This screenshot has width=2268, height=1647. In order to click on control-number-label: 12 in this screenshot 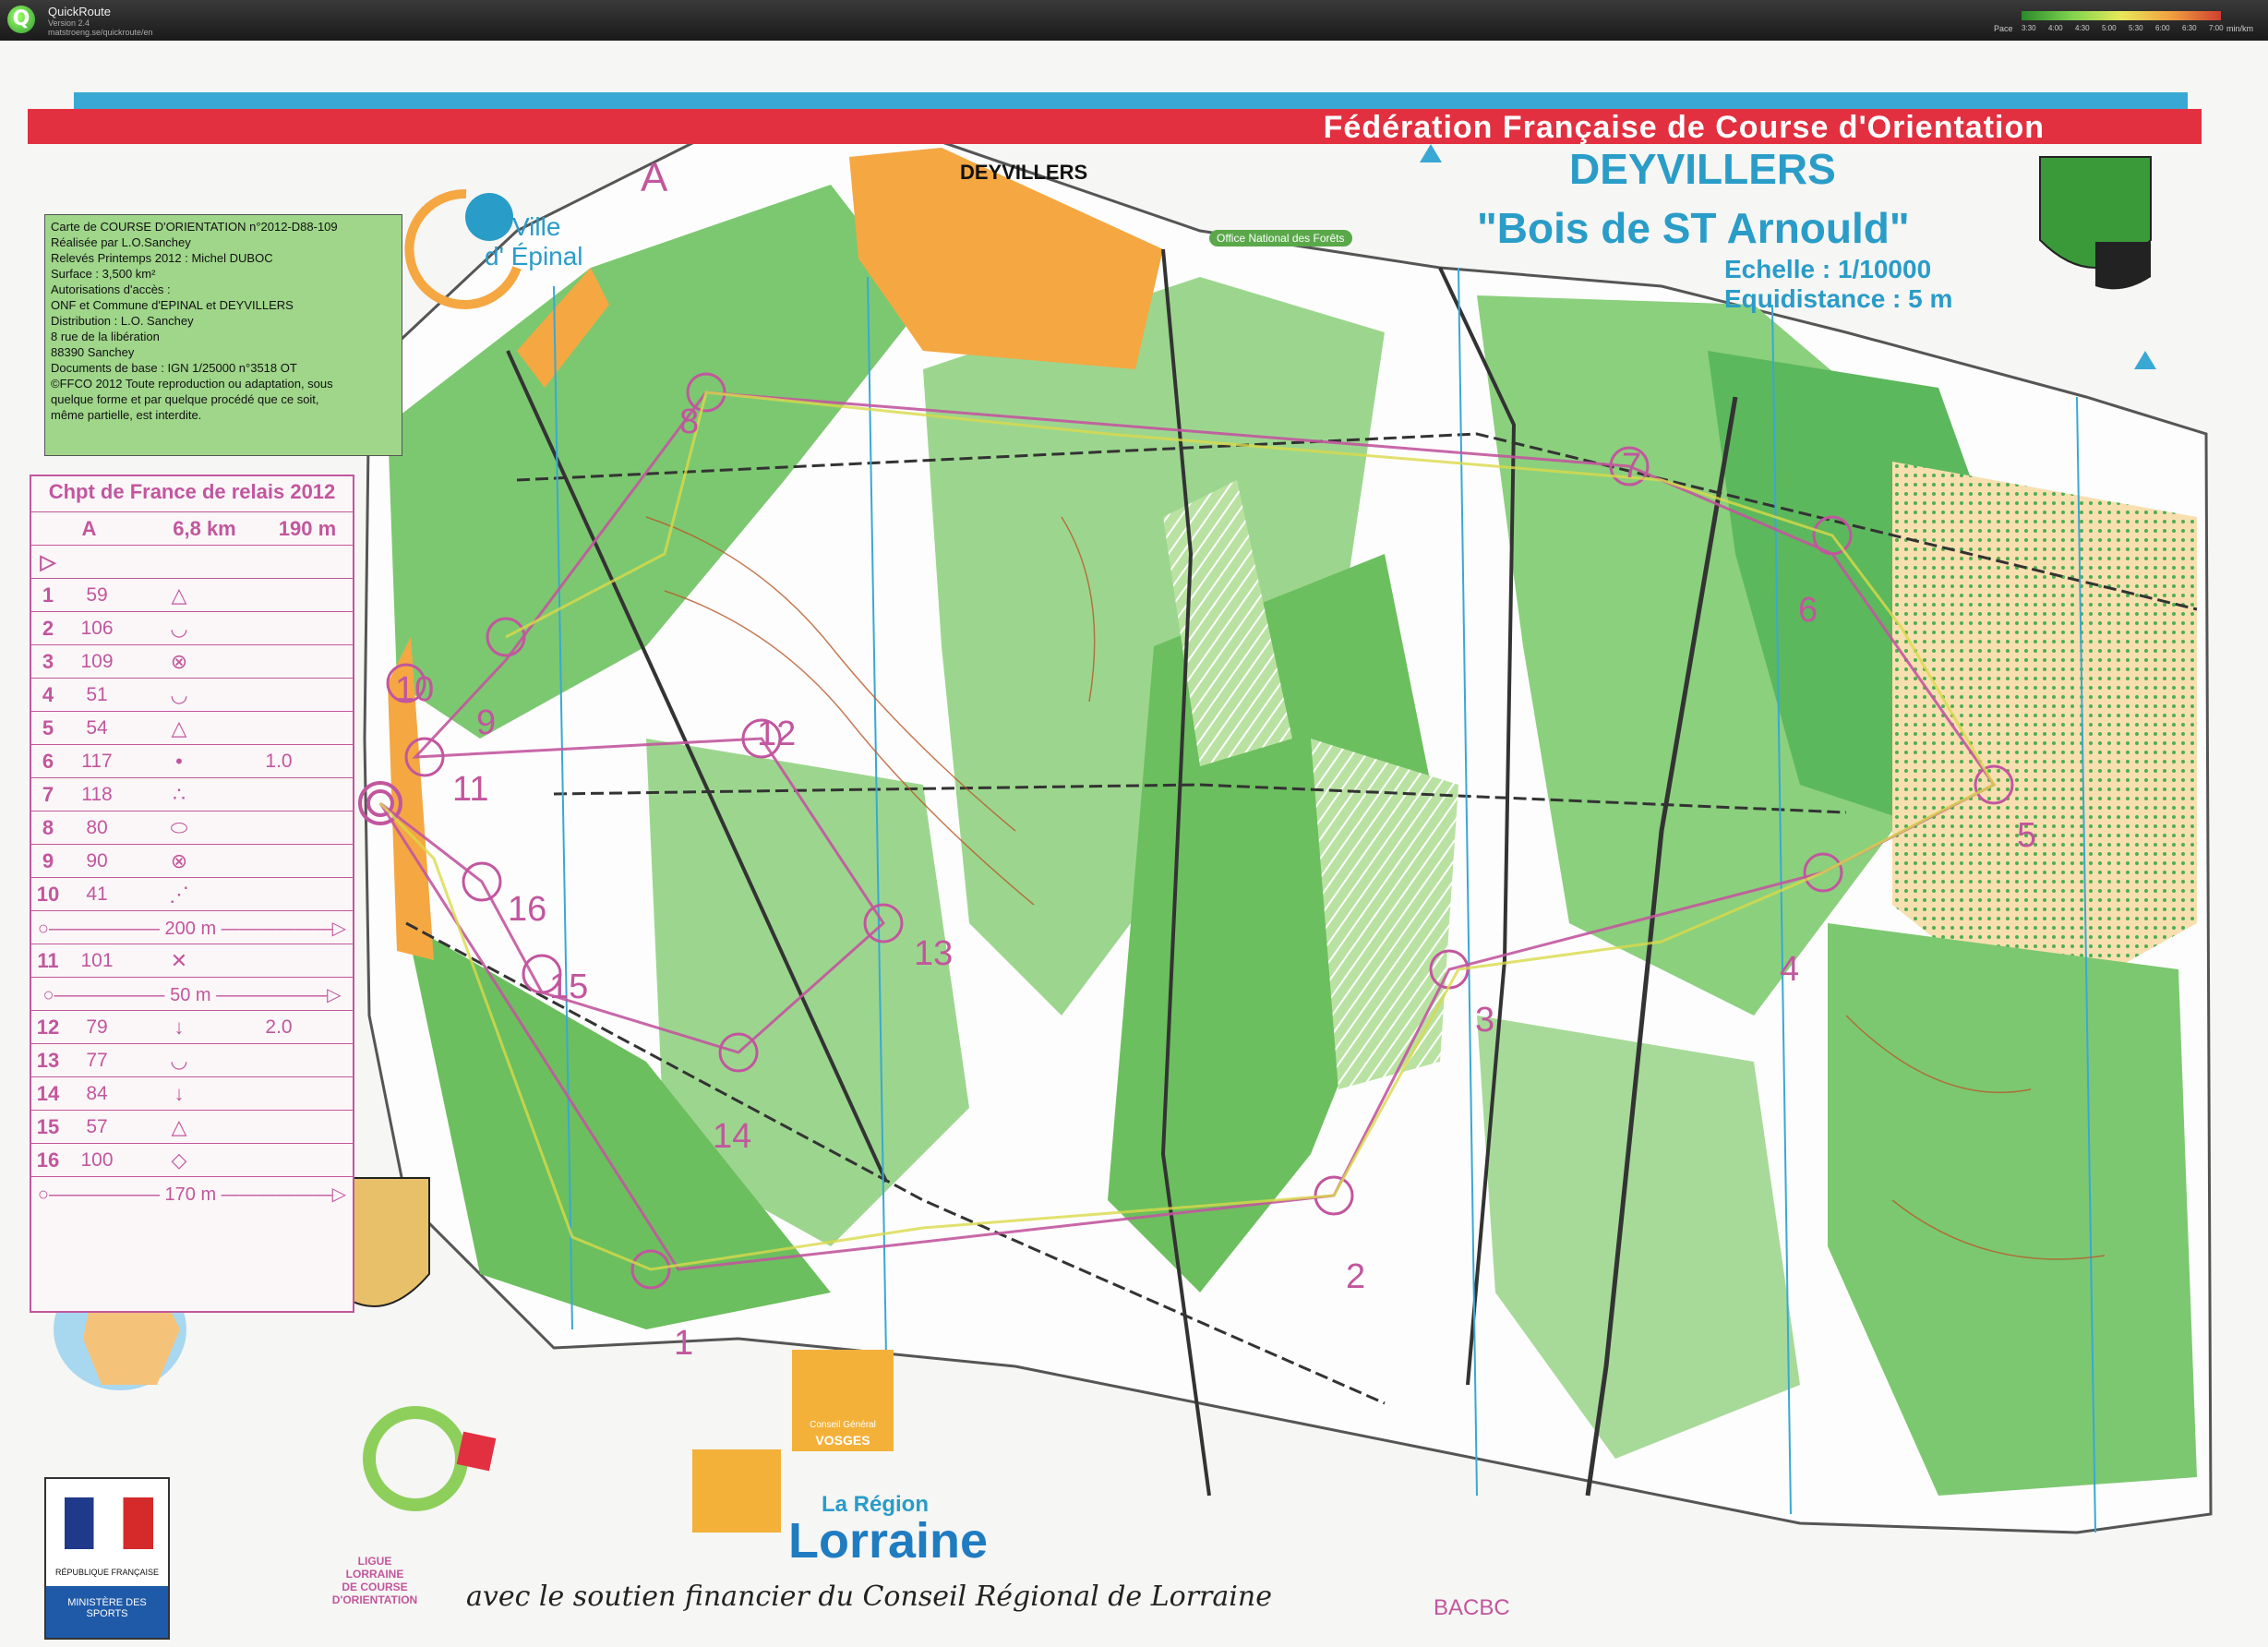, I will do `click(777, 734)`.